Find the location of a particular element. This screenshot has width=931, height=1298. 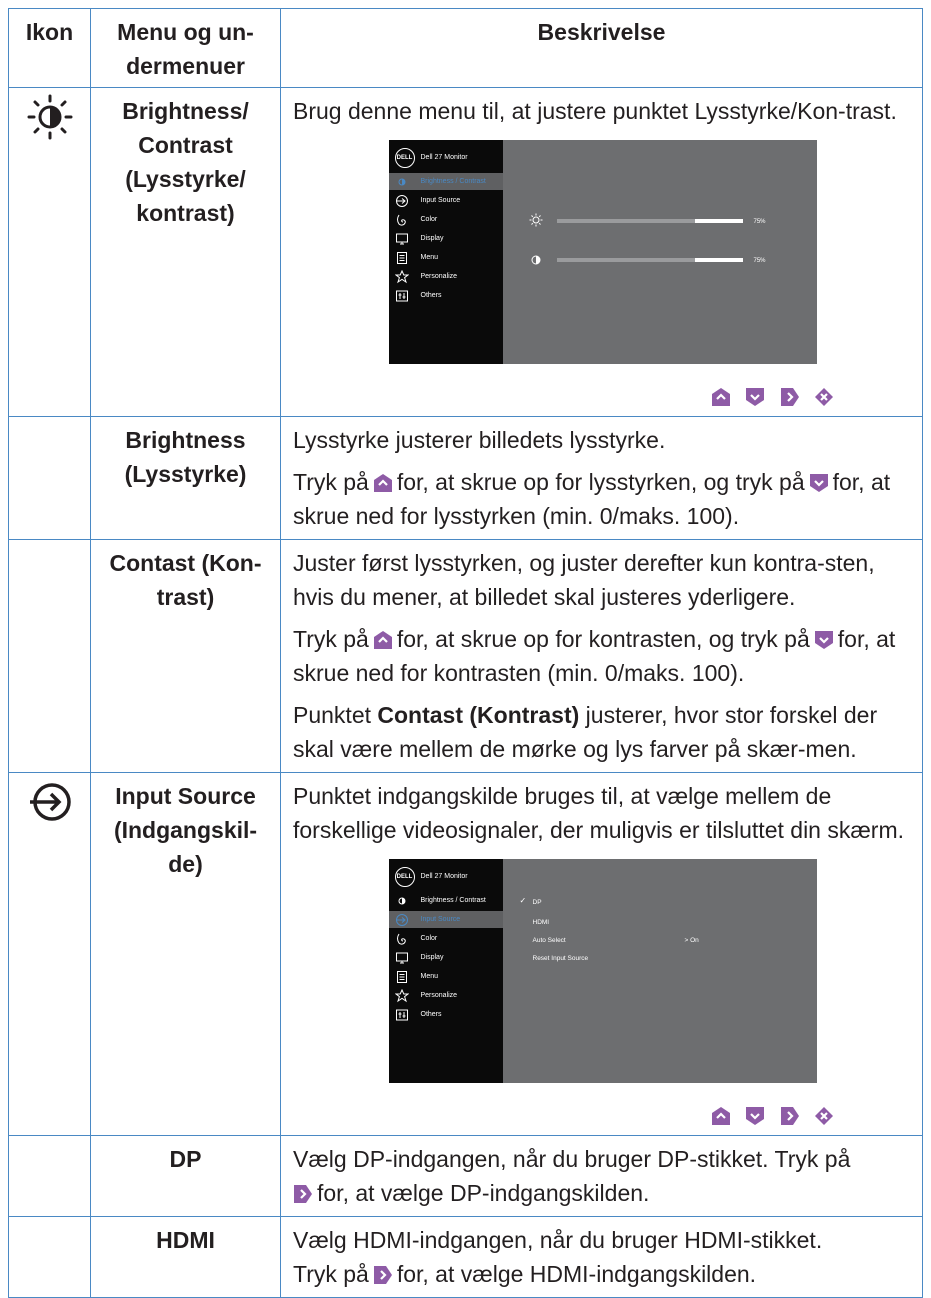

osd-item-label: Display is located at coordinates (432, 957).